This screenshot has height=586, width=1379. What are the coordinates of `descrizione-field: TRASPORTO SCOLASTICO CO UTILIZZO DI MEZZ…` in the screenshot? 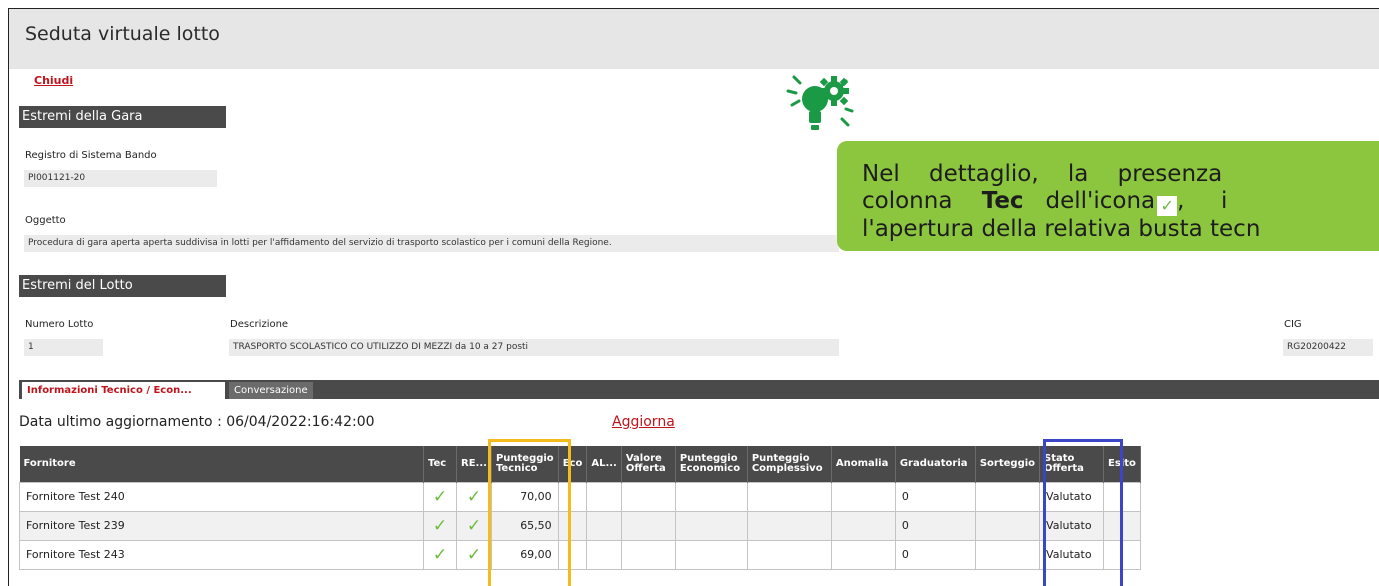 It's located at (534, 347).